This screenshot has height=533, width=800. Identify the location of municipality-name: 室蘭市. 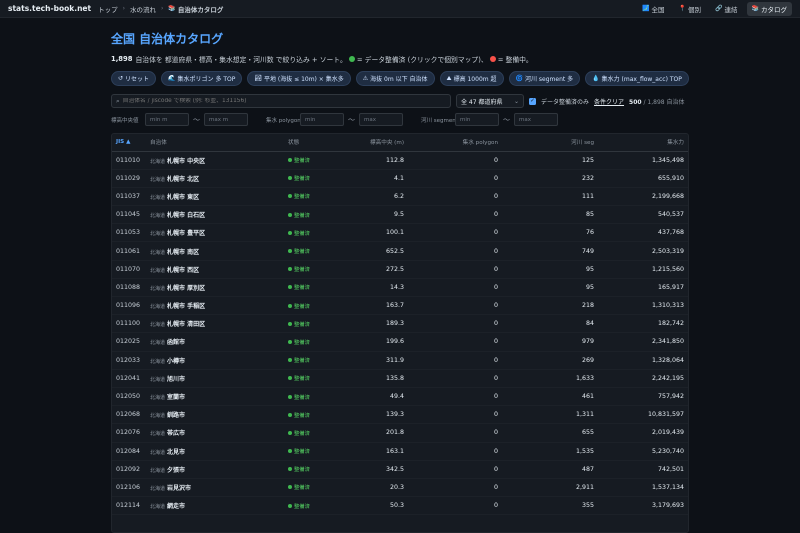
(176, 397).